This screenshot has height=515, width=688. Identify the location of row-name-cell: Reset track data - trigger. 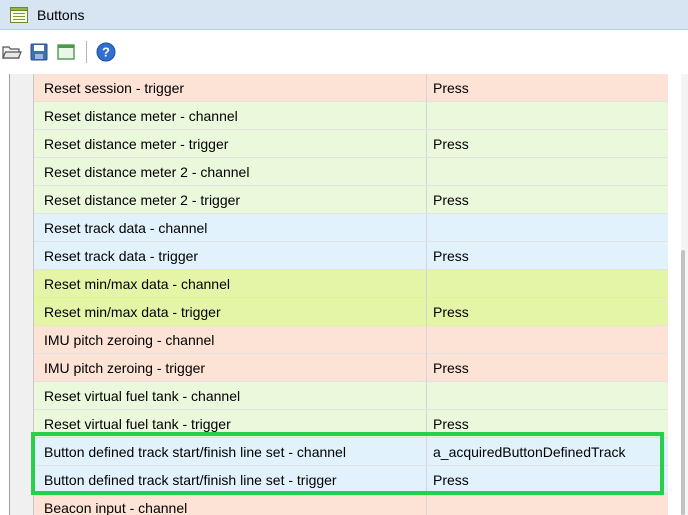
(230, 255).